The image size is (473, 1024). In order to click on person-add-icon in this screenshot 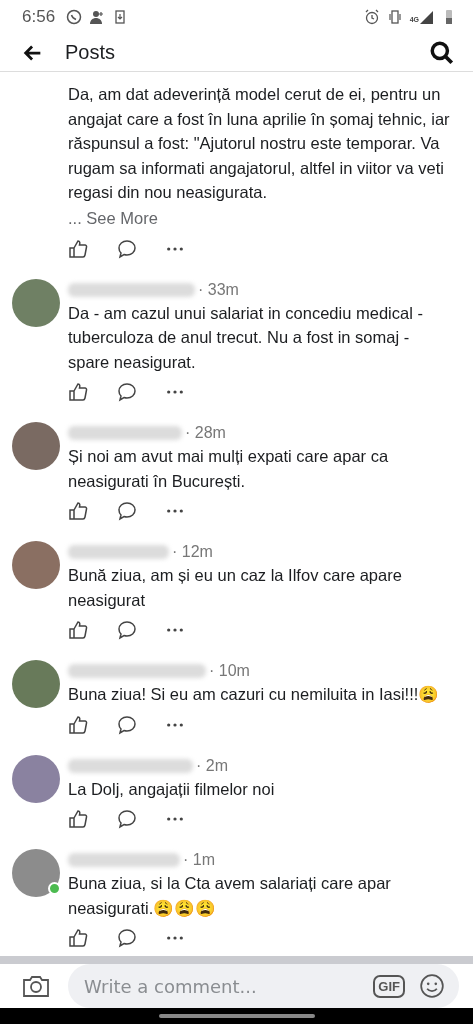, I will do `click(97, 17)`.